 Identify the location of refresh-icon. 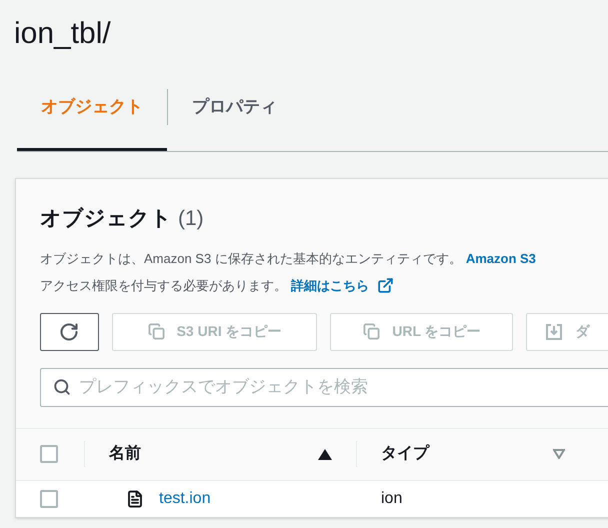
(69, 332).